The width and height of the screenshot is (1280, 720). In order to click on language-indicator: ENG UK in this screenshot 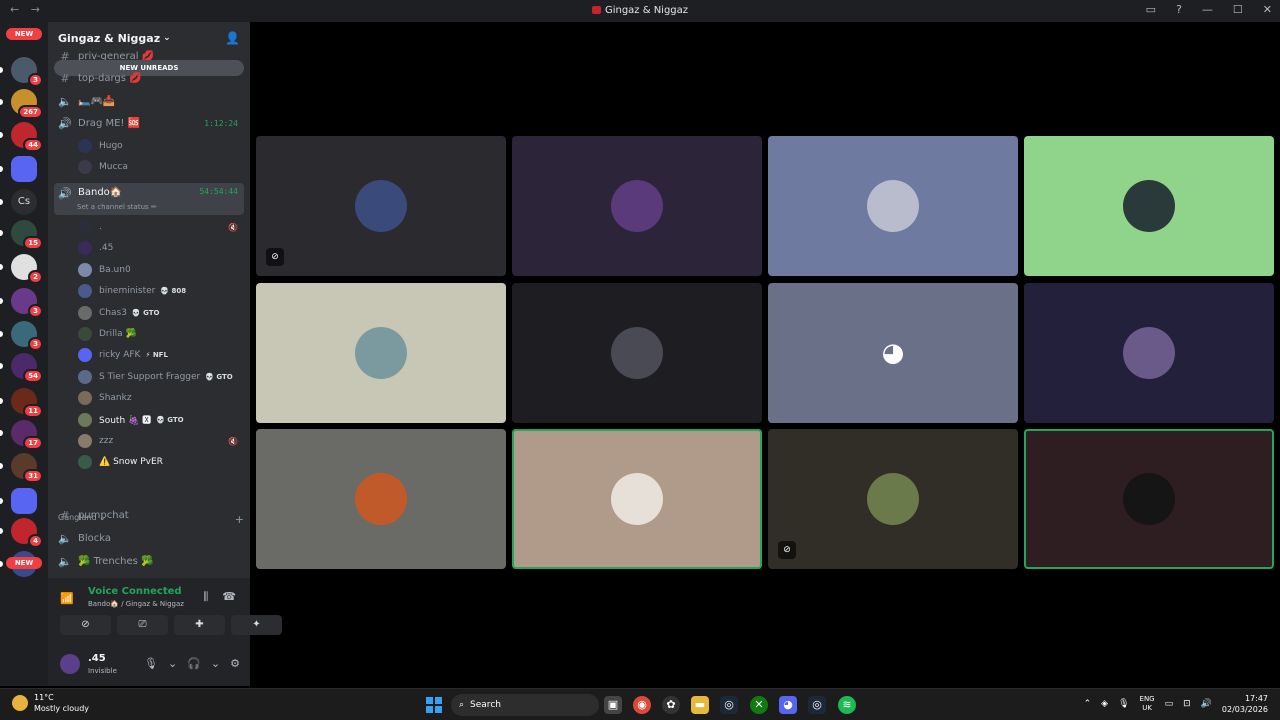, I will do `click(1147, 704)`.